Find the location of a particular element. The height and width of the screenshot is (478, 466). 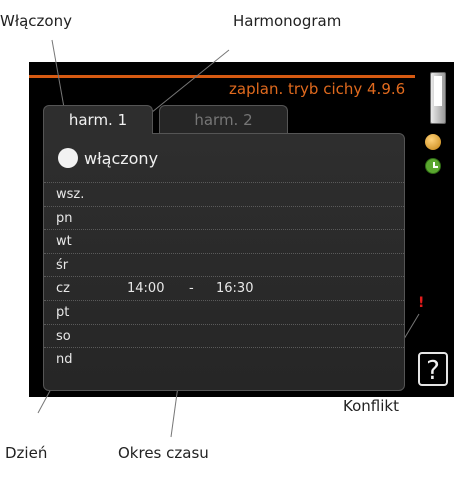

day-label: nd is located at coordinates (64, 360).